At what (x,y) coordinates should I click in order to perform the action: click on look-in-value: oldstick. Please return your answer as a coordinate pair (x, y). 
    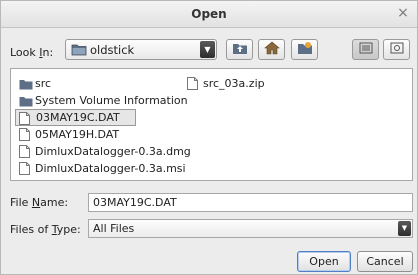
    Looking at the image, I should click on (112, 50).